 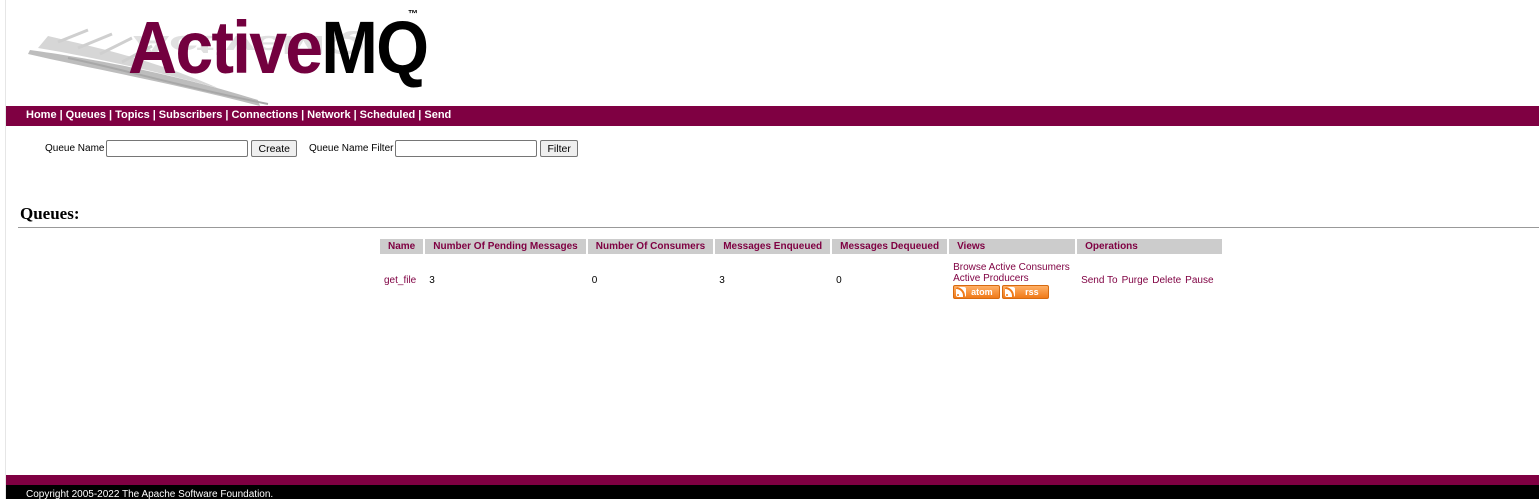 What do you see at coordinates (75, 148) in the screenshot?
I see `queue-name-label: Queue Name` at bounding box center [75, 148].